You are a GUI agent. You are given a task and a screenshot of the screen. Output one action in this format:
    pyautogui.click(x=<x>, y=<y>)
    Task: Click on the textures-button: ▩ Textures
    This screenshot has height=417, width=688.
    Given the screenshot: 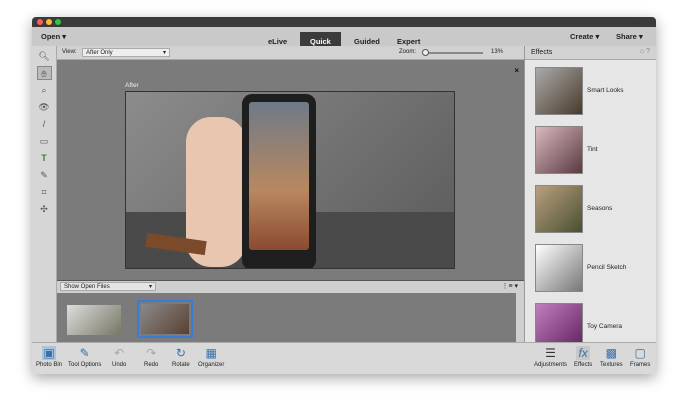 What is the action you would take?
    pyautogui.click(x=611, y=357)
    